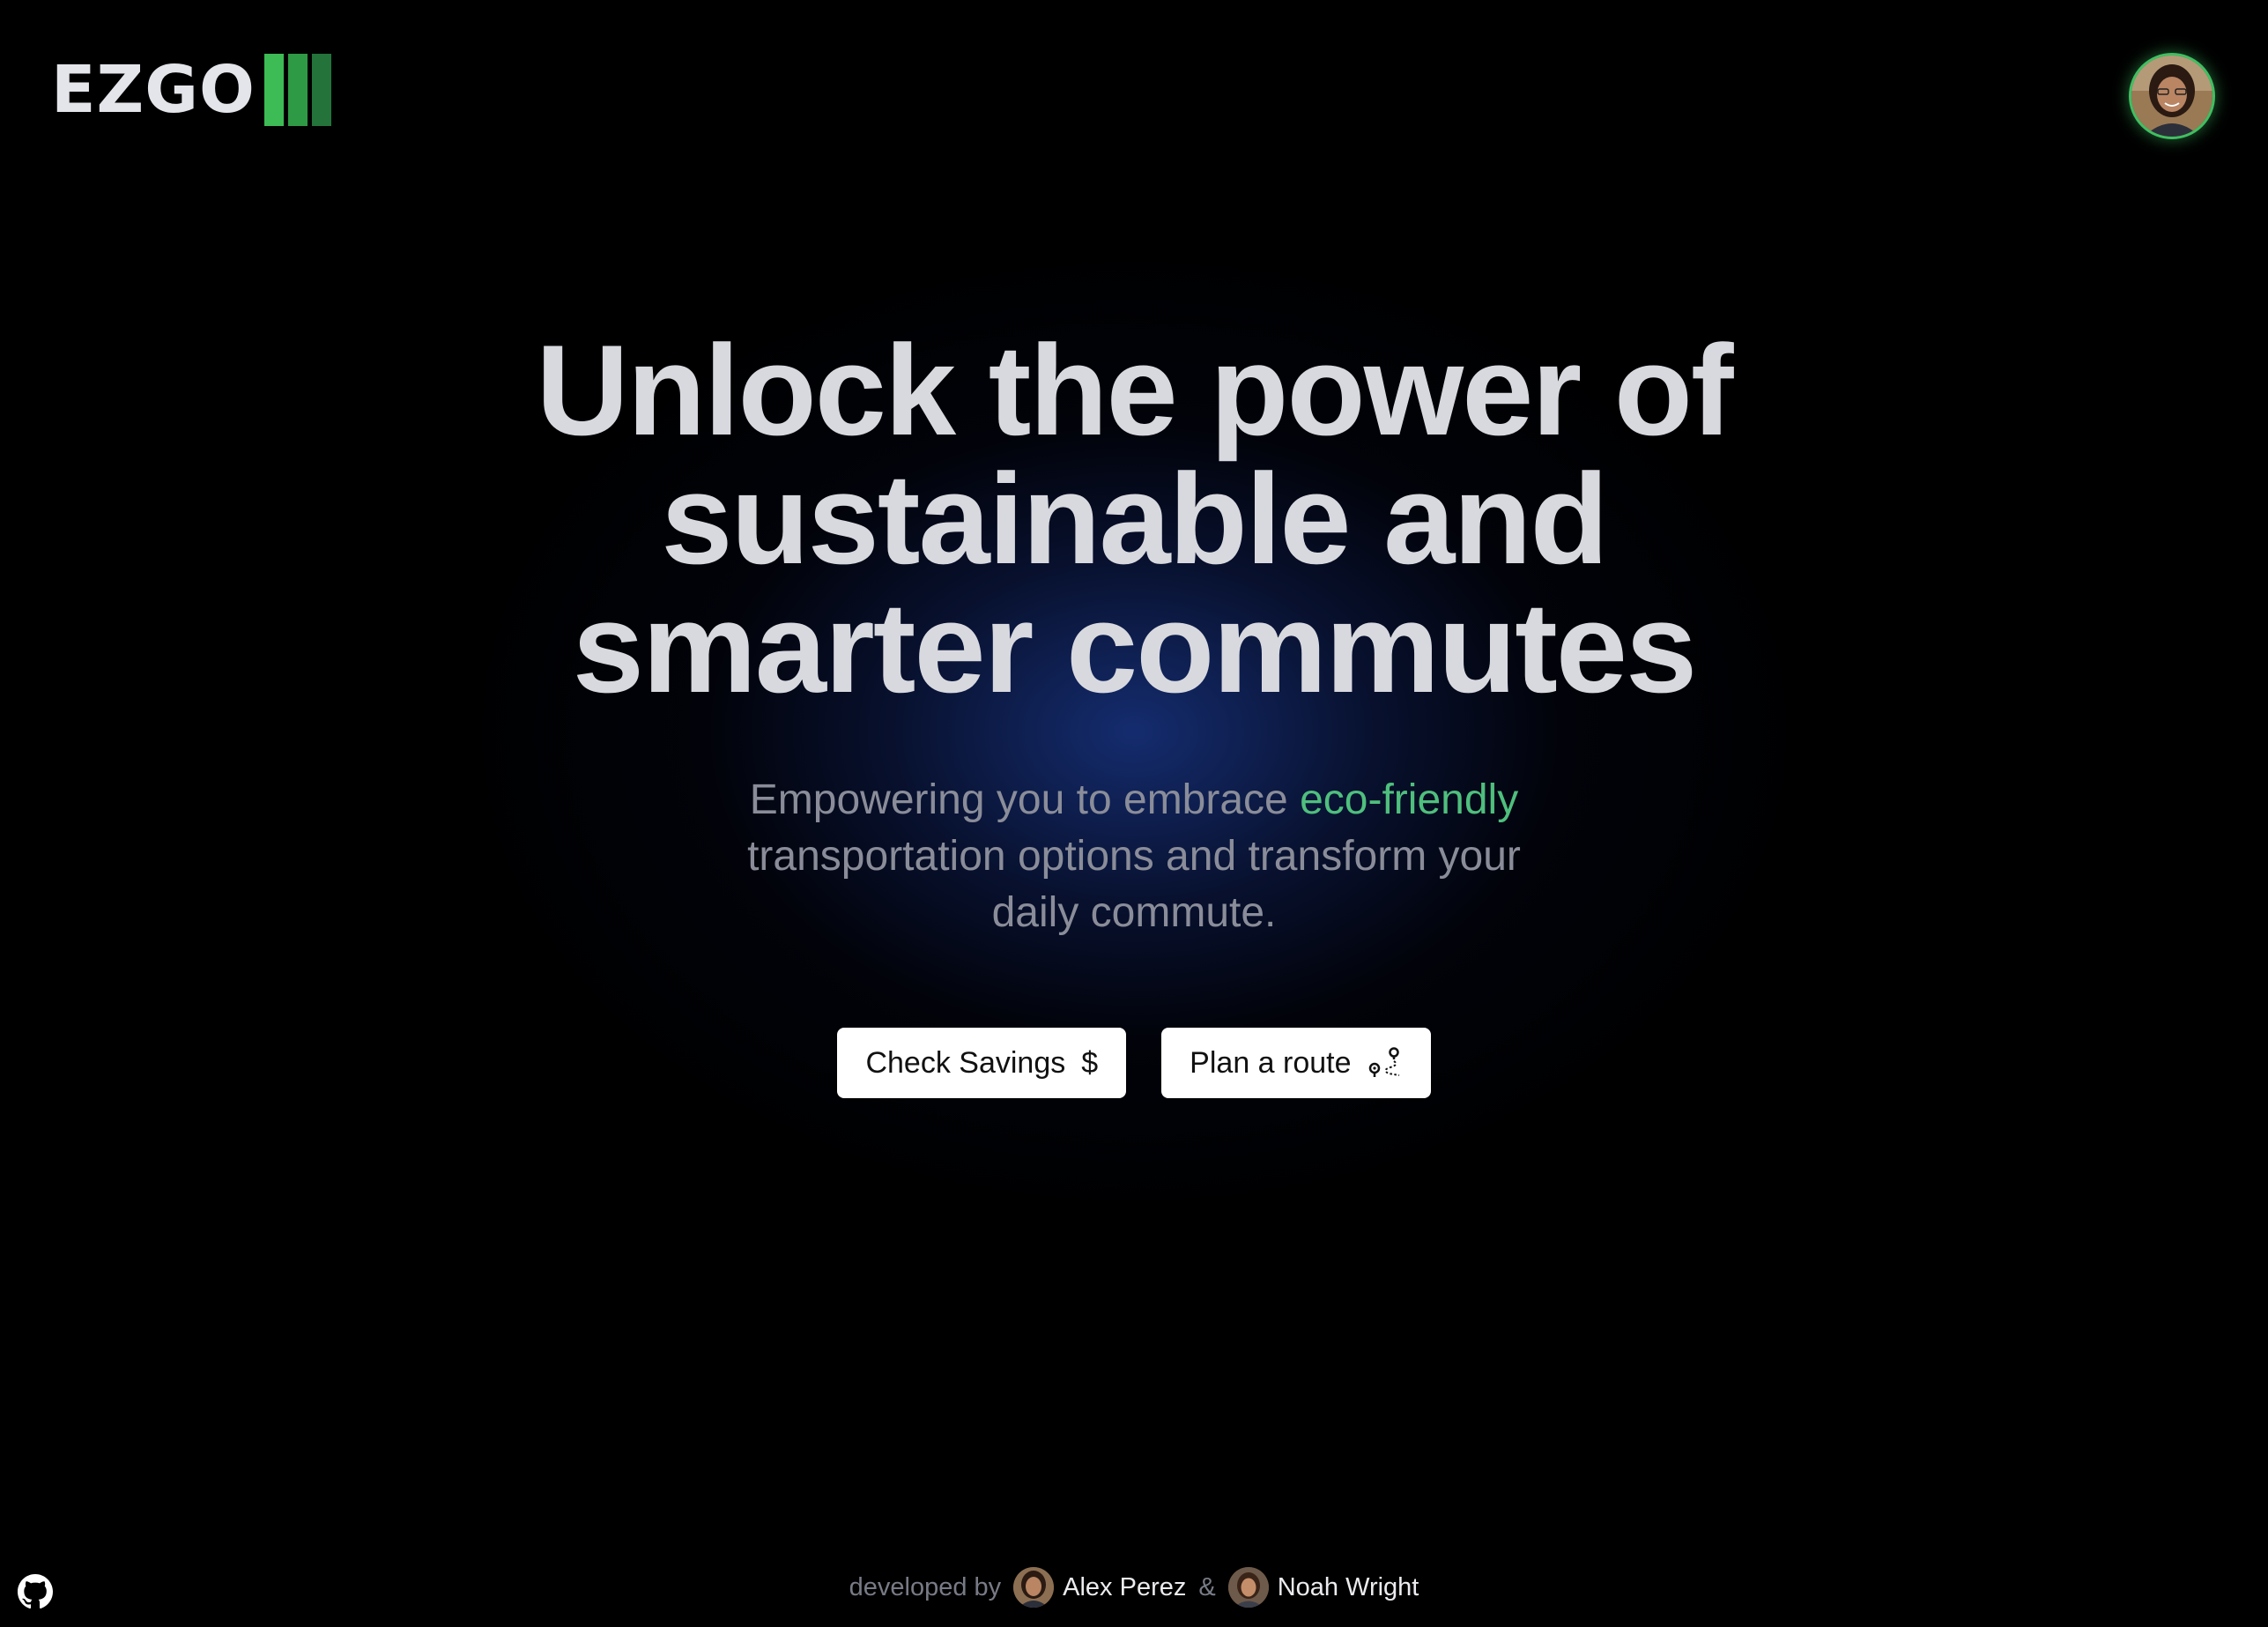  What do you see at coordinates (1271, 1062) in the screenshot?
I see `plan-route-label: Plan a route` at bounding box center [1271, 1062].